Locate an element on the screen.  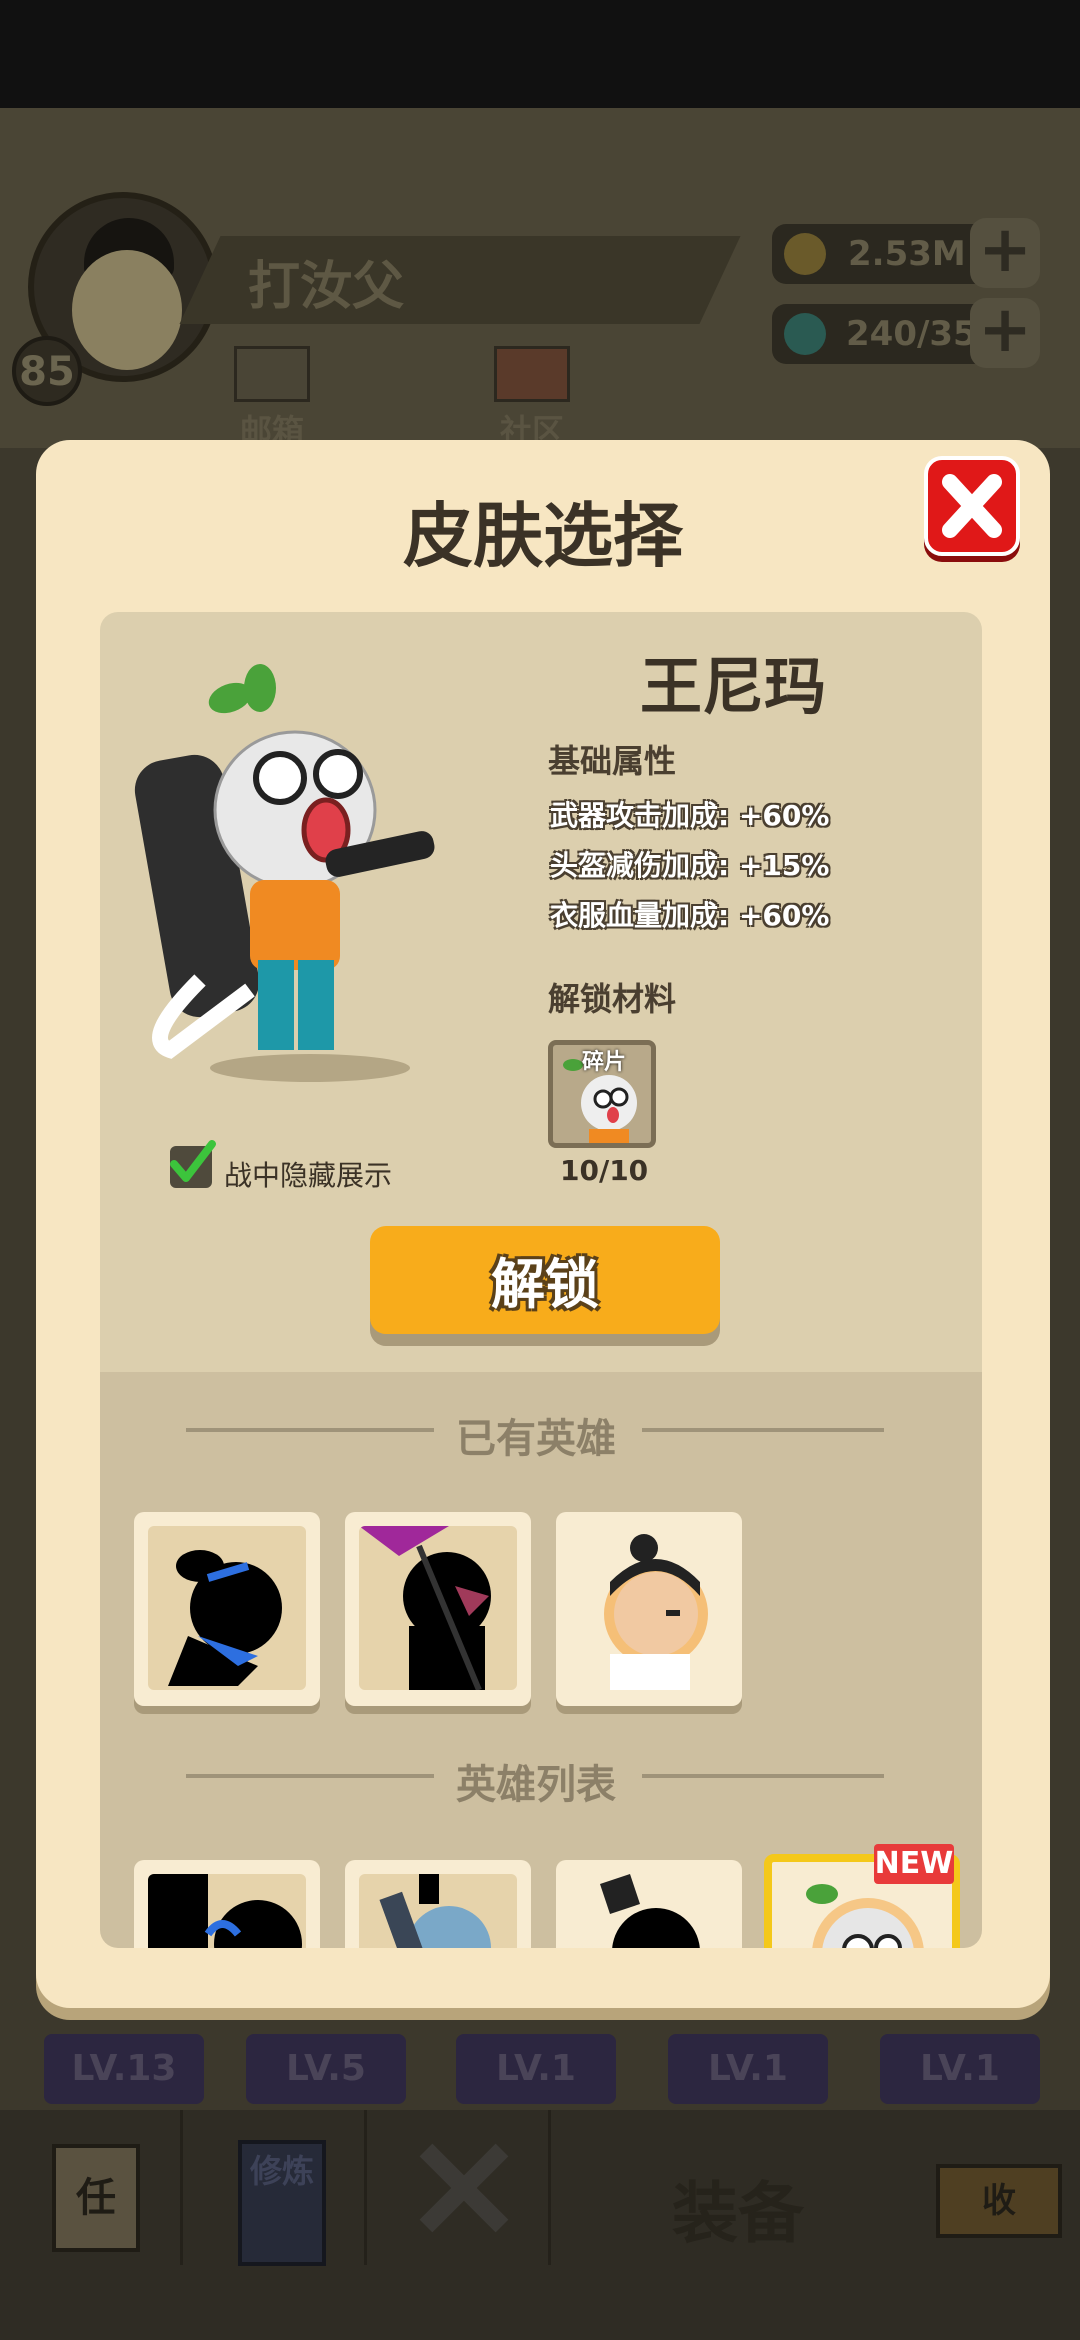
collect-chest-icon: 收 is located at coordinates (999, 2201).